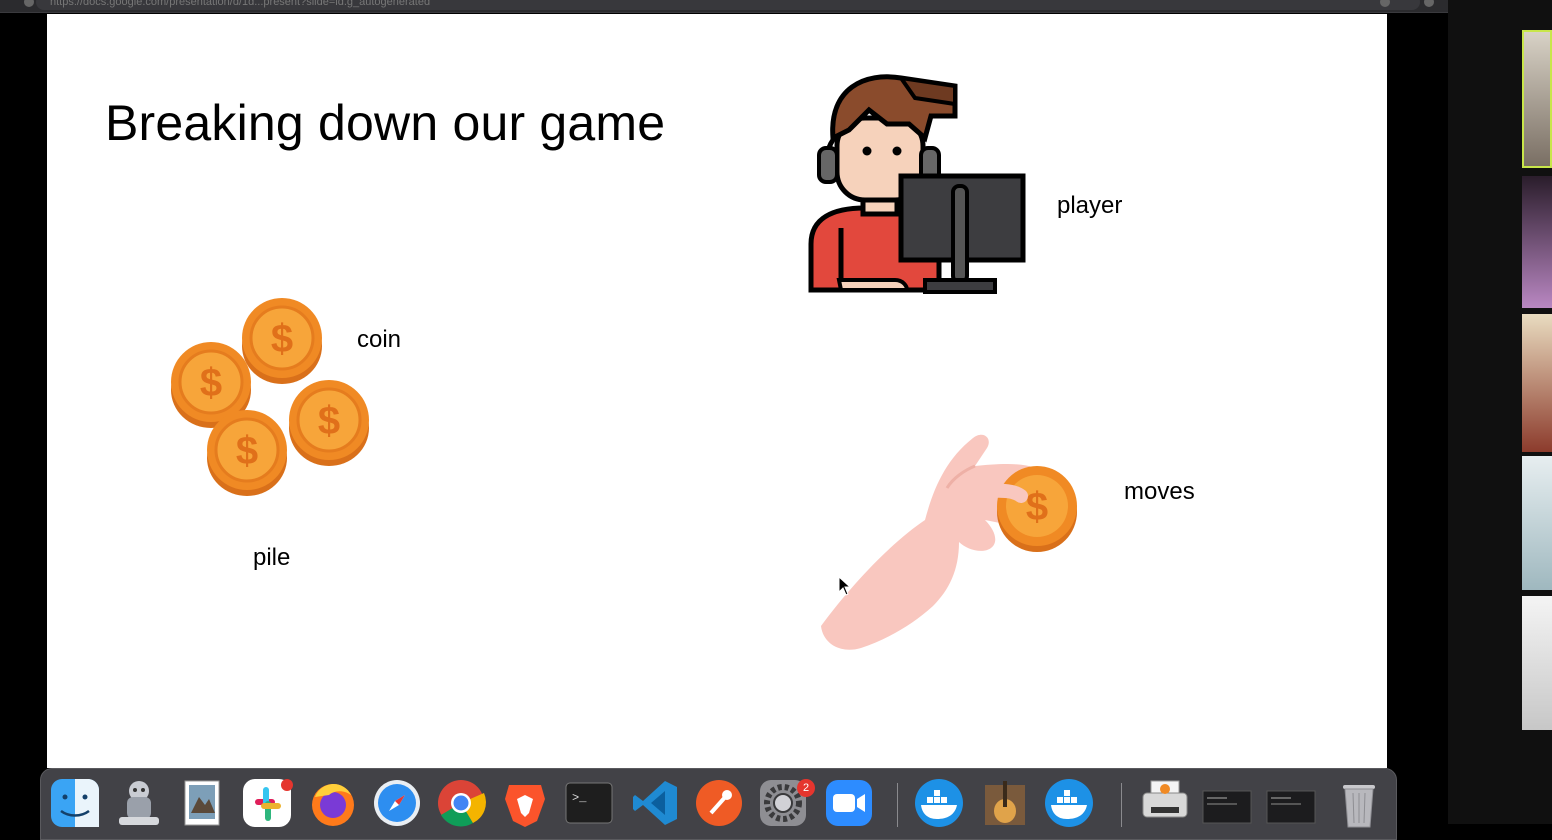 This screenshot has height=840, width=1552. Describe the element at coordinates (949, 542) in the screenshot. I see `hand-moving-coin-illustration: $` at that location.